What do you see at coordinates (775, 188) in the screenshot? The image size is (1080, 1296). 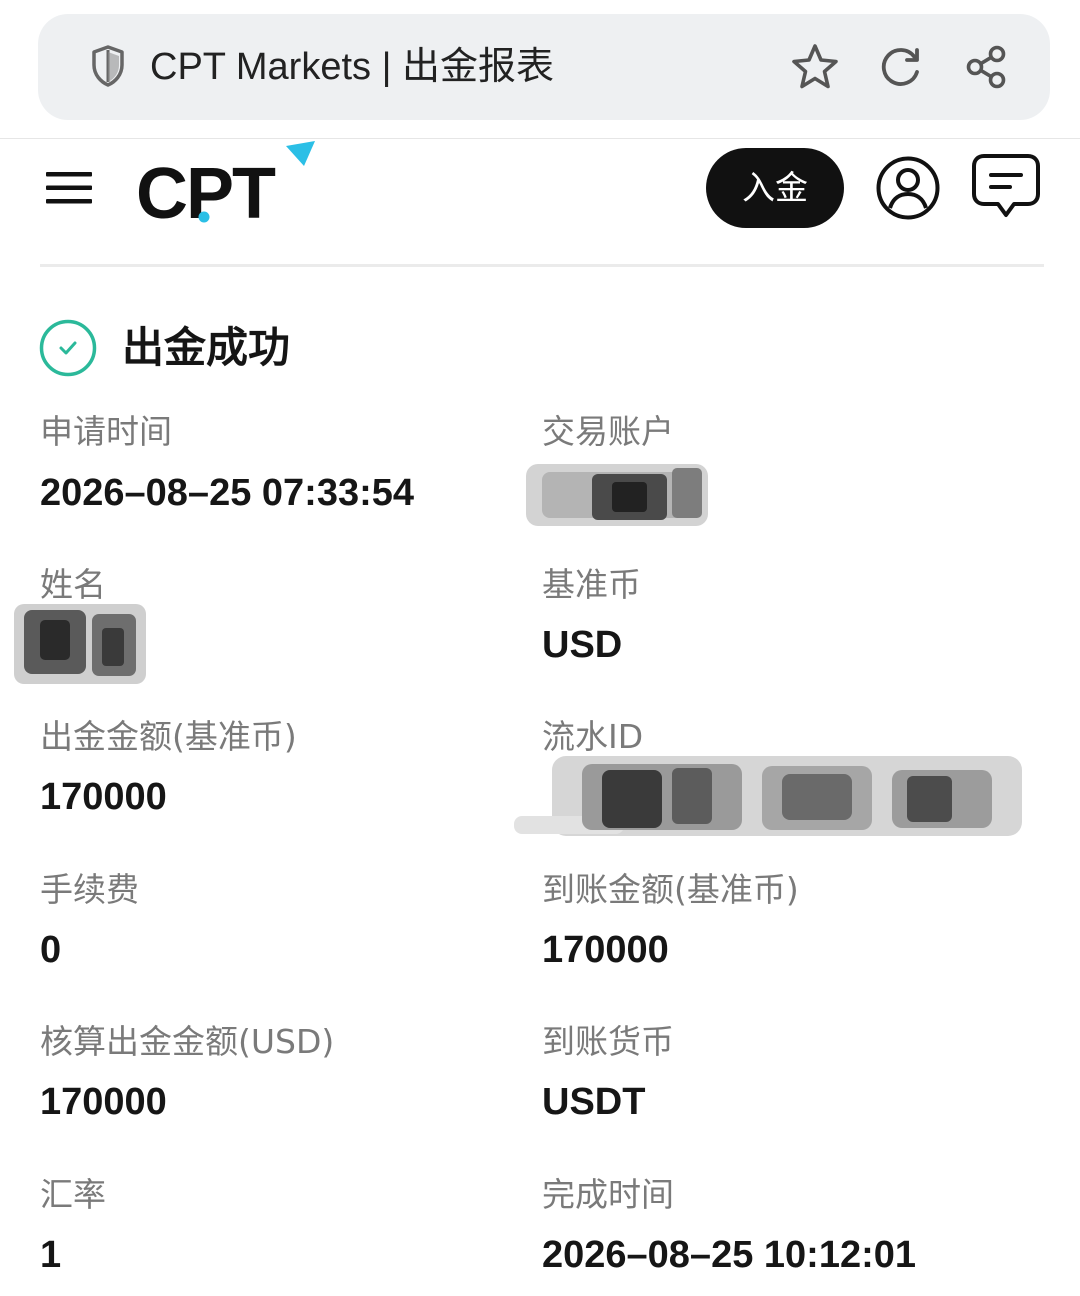 I see `deposit-button: 入金` at bounding box center [775, 188].